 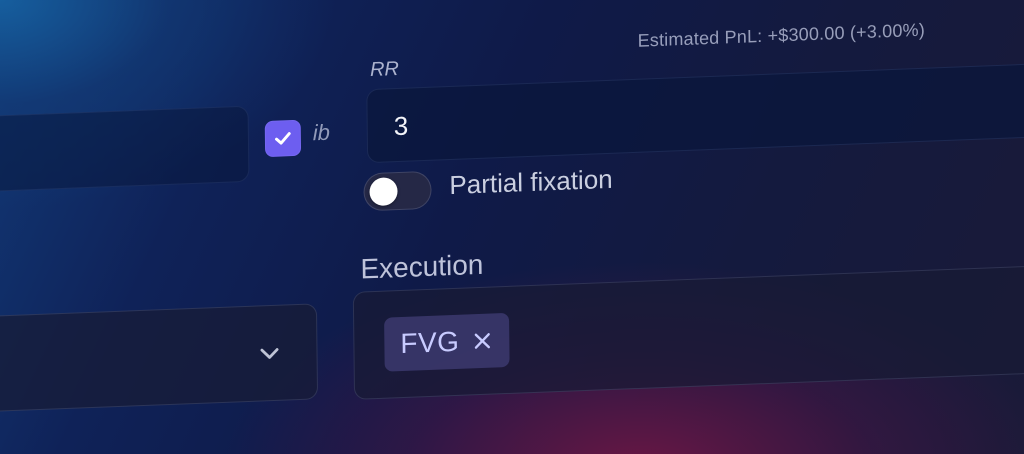 I want to click on execution-chip: FVG, so click(x=447, y=342).